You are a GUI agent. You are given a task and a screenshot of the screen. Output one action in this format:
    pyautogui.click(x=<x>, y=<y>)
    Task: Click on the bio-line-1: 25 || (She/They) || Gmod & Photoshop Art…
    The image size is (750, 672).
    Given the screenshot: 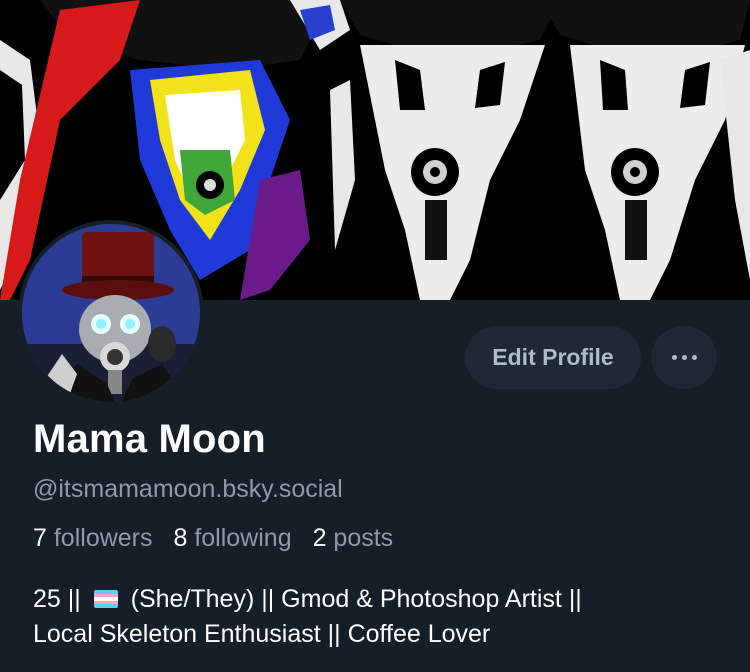 What is the action you would take?
    pyautogui.click(x=378, y=599)
    